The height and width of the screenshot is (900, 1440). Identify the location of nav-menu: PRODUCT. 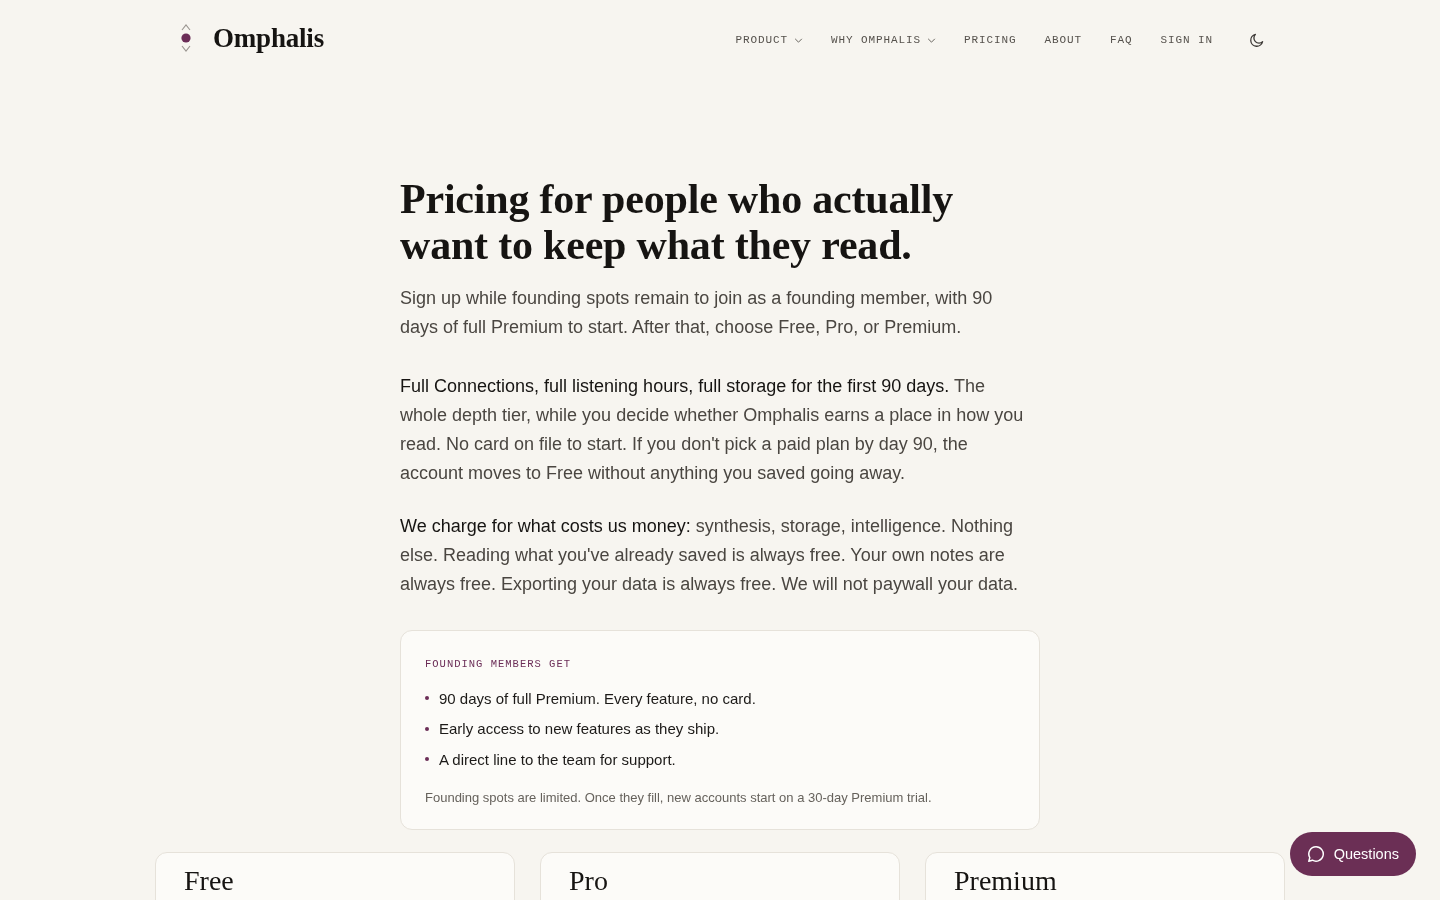
(769, 40).